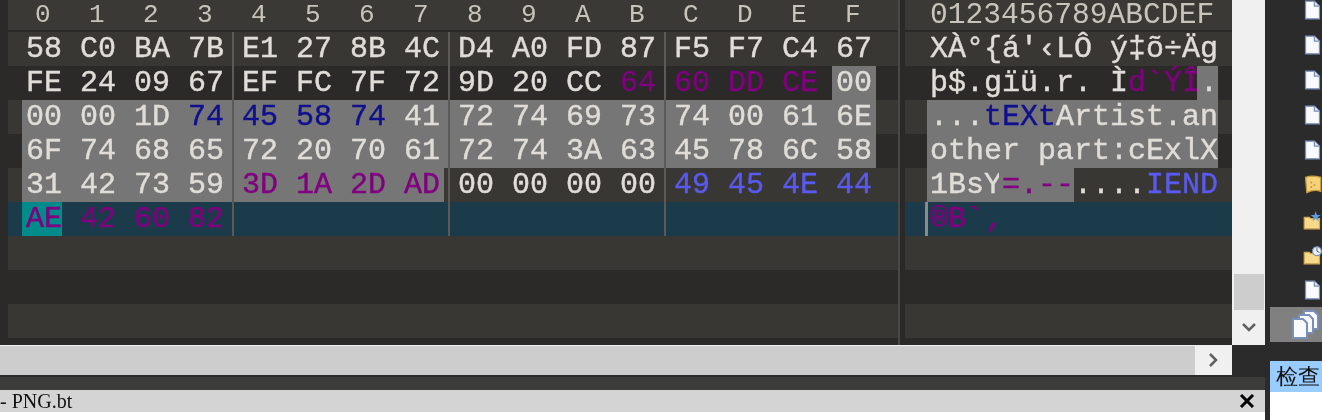  Describe the element at coordinates (211, 151) in the screenshot. I see `hex-byte: 65` at that location.